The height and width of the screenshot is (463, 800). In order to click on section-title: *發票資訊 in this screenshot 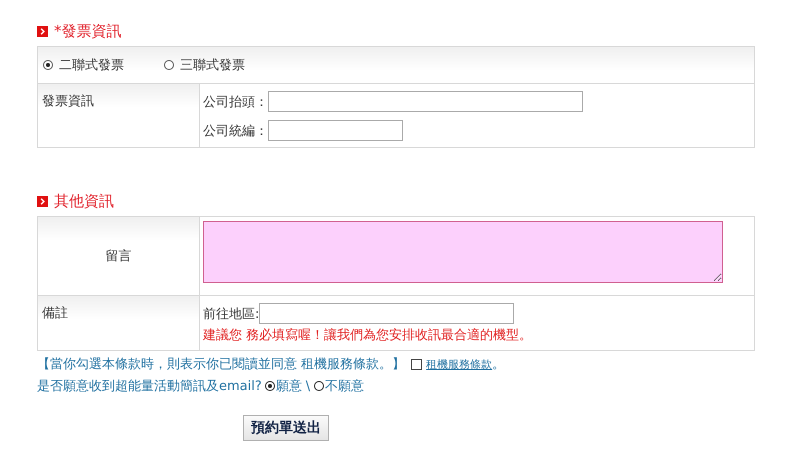, I will do `click(88, 31)`.